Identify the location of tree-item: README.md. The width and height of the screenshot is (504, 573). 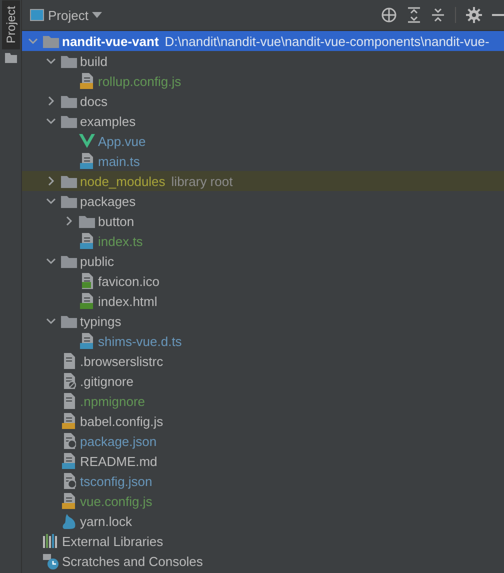
(119, 461).